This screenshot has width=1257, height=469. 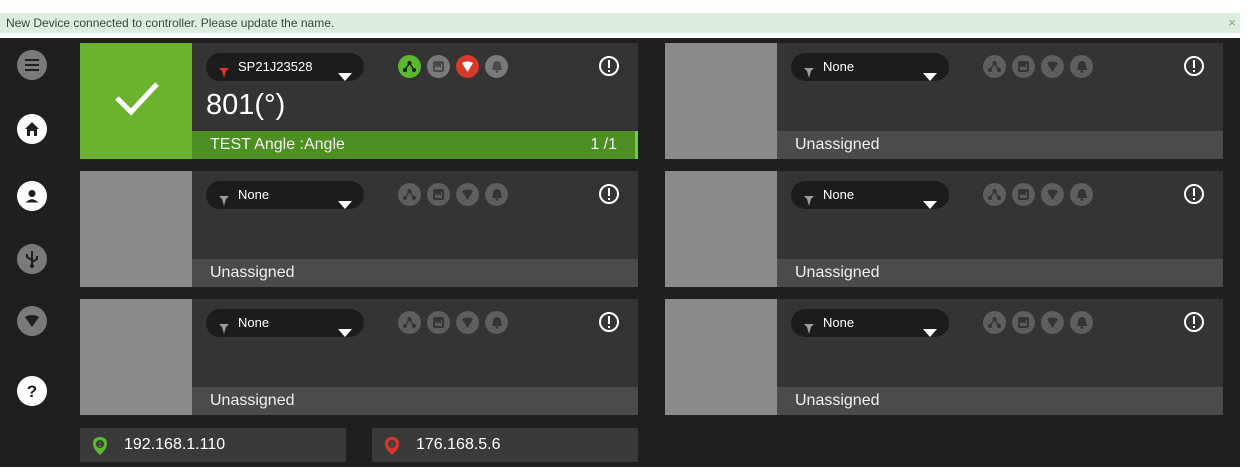 I want to click on device-panel-6: None Unassigned, so click(x=944, y=357).